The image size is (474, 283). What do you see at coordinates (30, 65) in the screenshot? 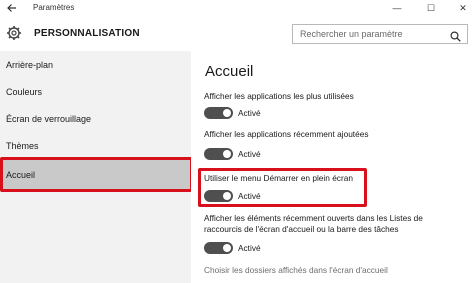
I see `sidebar-item-label: Arrière-plan` at bounding box center [30, 65].